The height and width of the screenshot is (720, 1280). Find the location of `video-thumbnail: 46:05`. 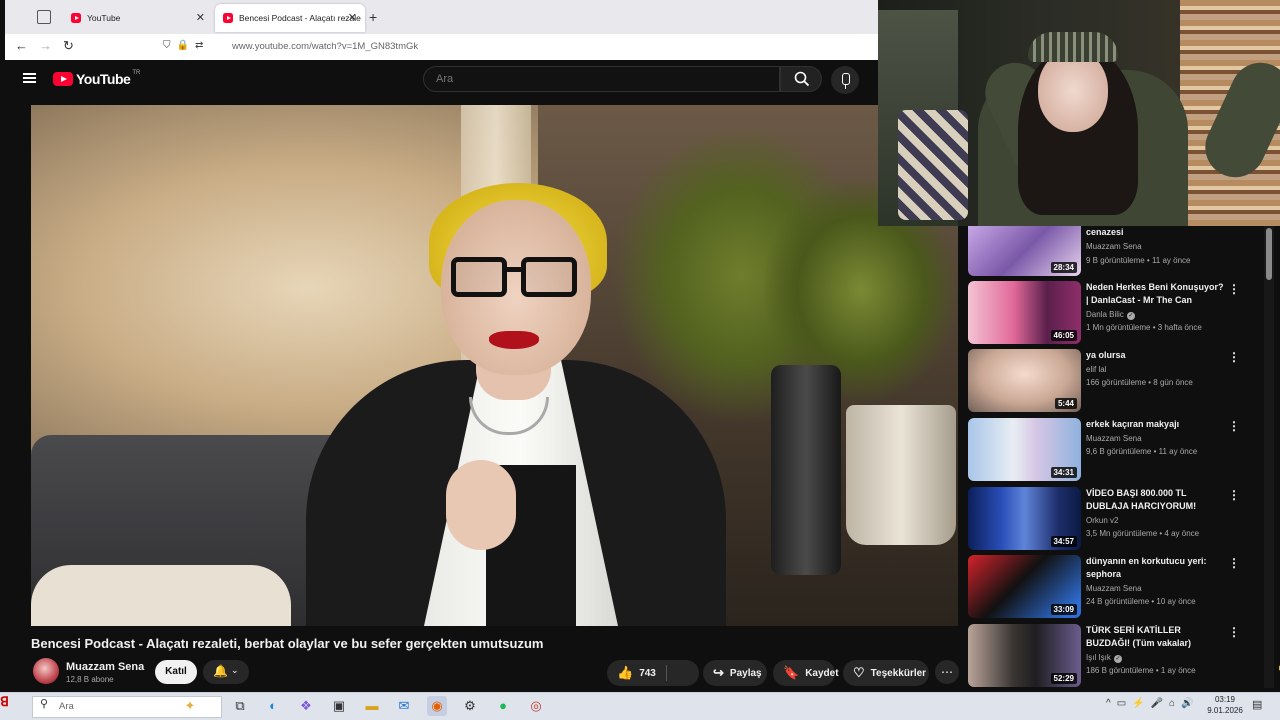

video-thumbnail: 46:05 is located at coordinates (1024, 312).